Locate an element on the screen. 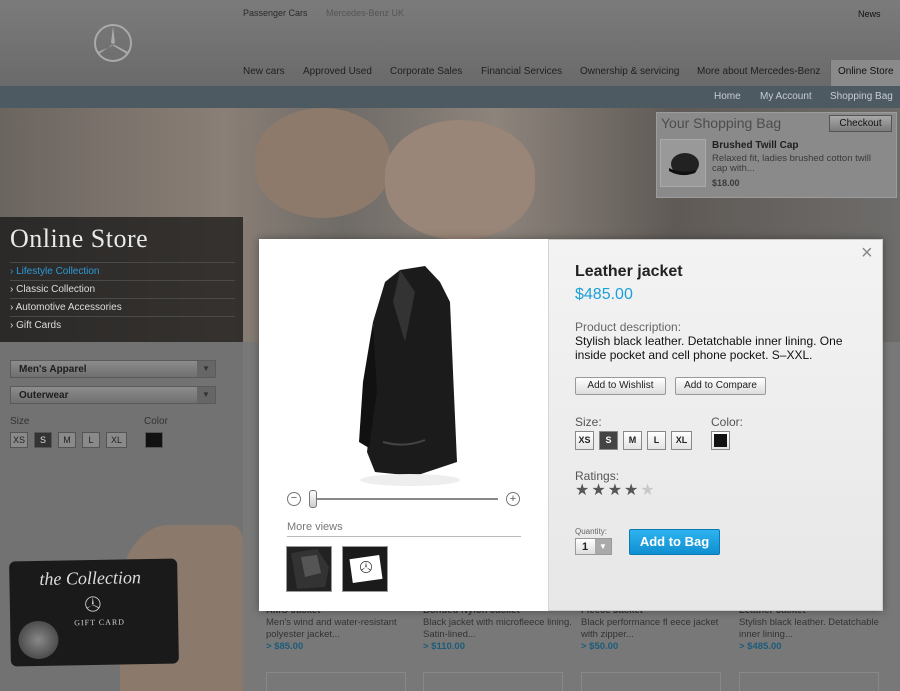 The width and height of the screenshot is (900, 691). grid-item-price: > $50.00 is located at coordinates (600, 646).